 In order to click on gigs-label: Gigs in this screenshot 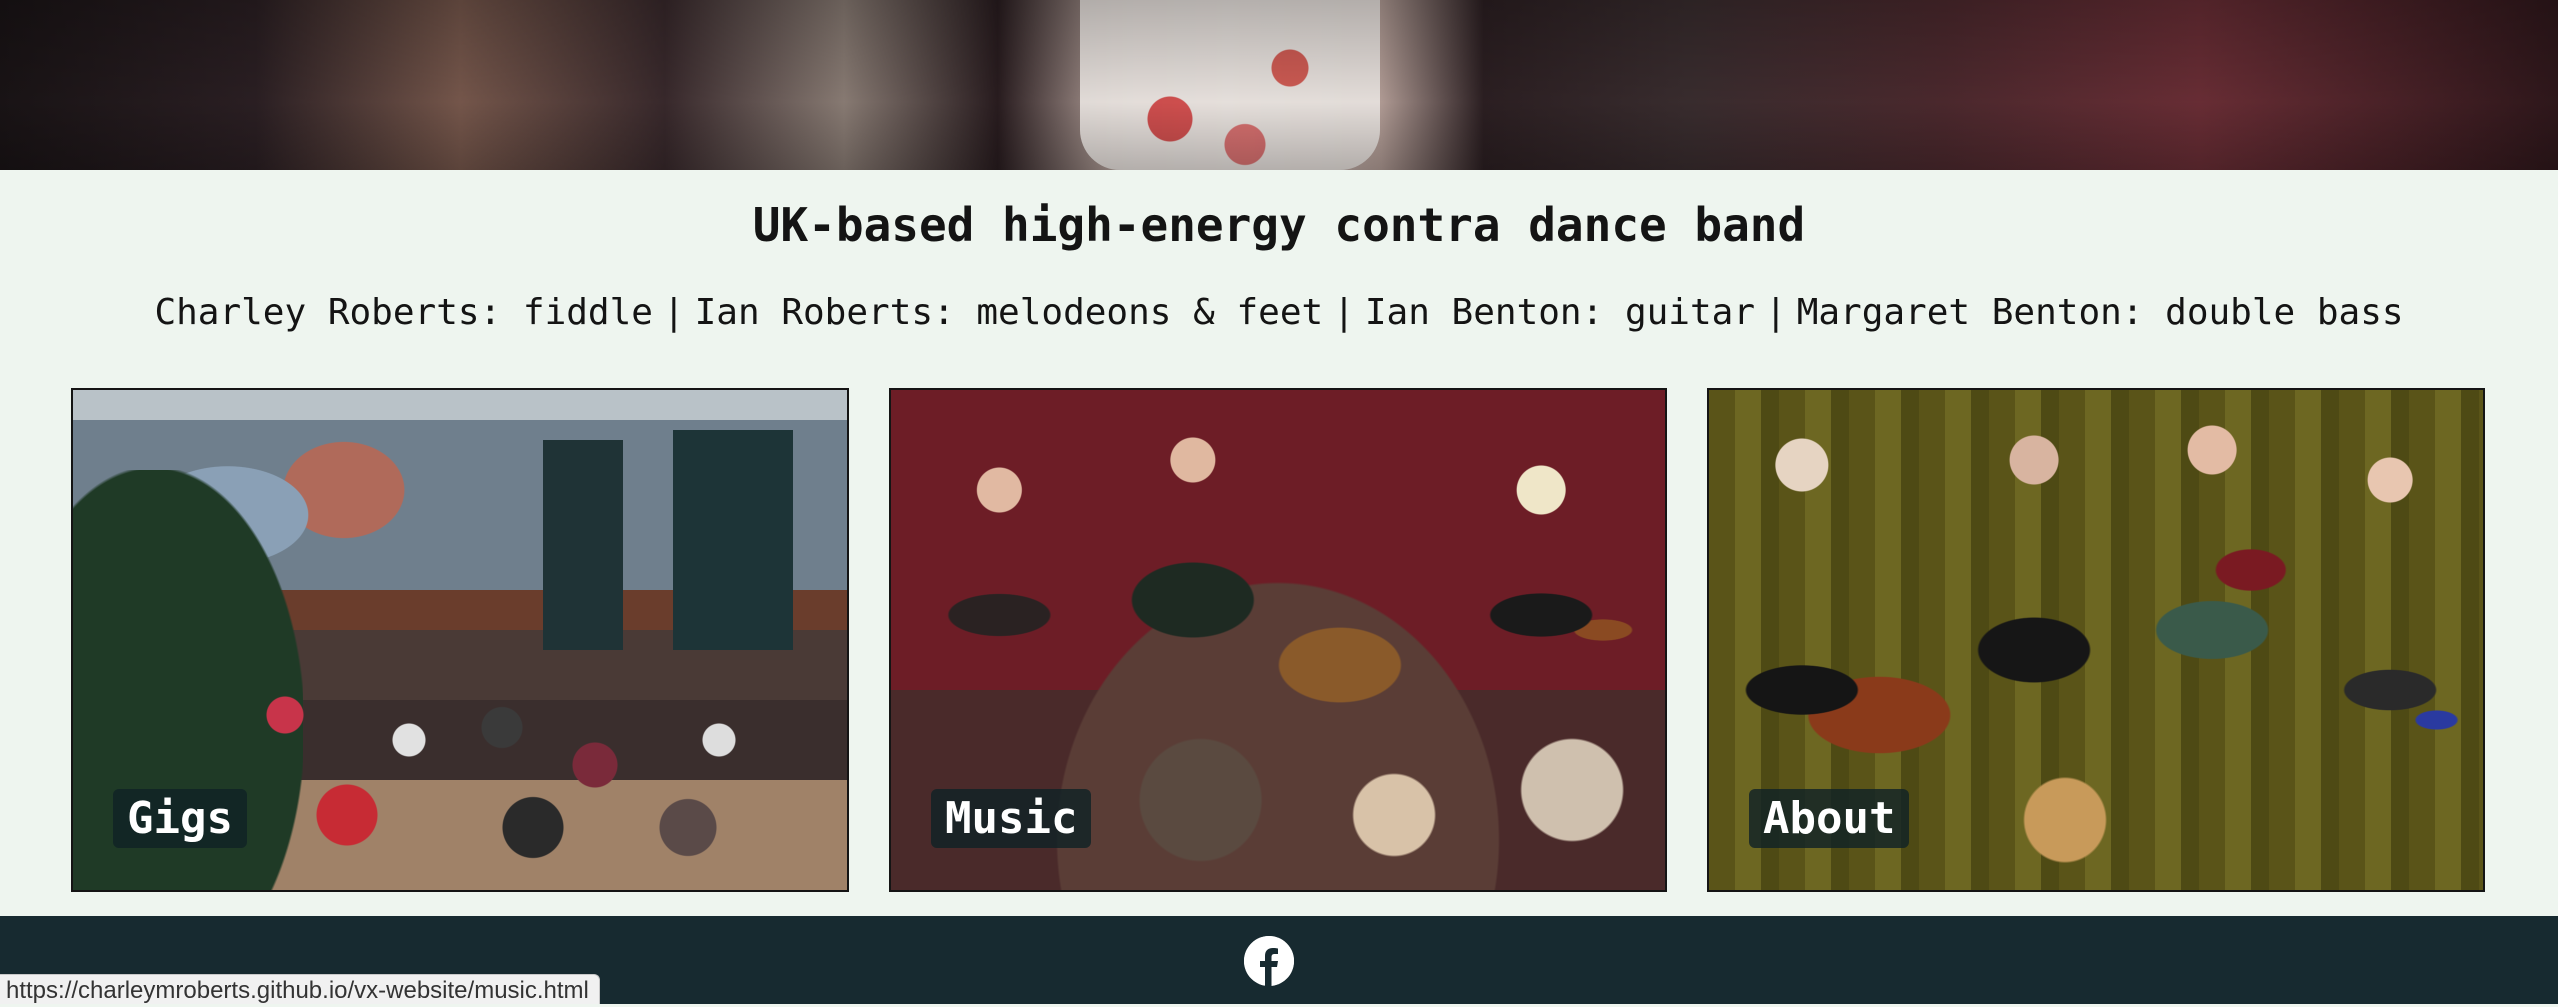, I will do `click(180, 818)`.